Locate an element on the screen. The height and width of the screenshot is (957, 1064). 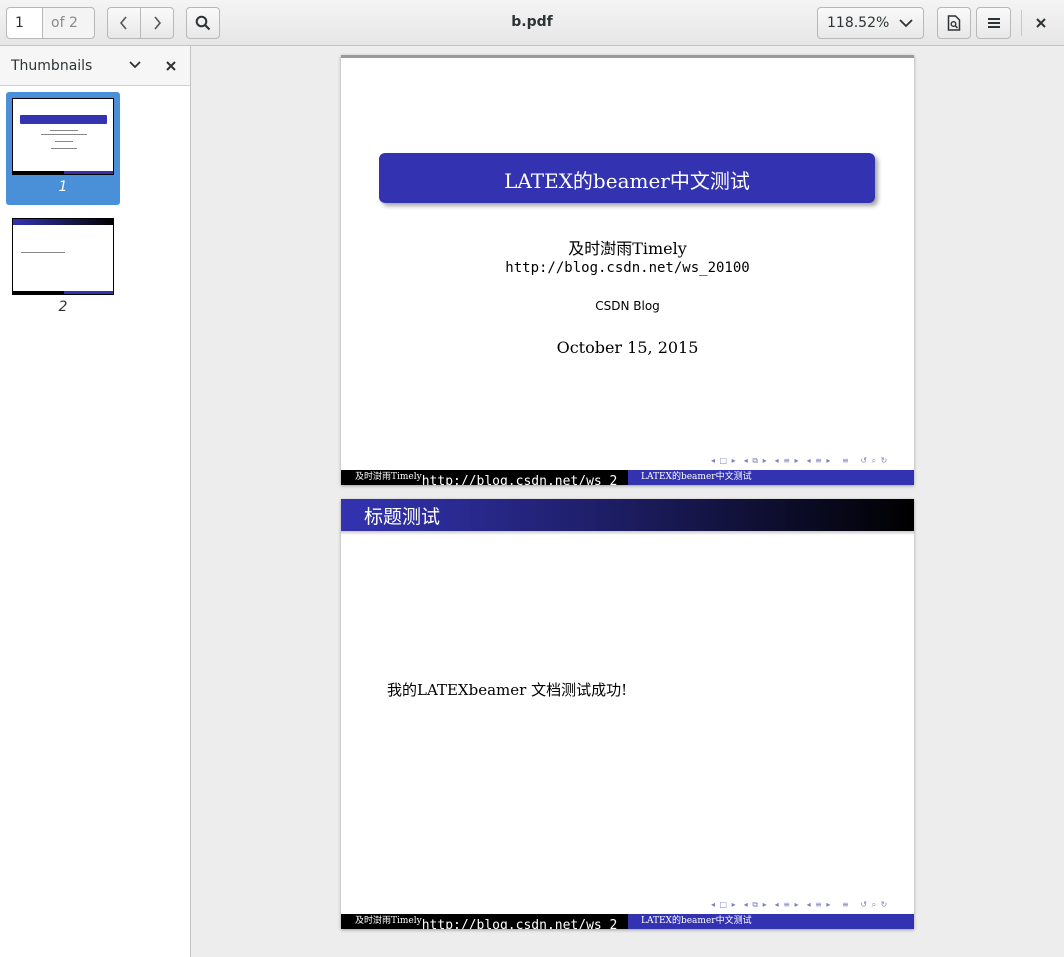
thumbnail-label: 1 is located at coordinates (63, 187).